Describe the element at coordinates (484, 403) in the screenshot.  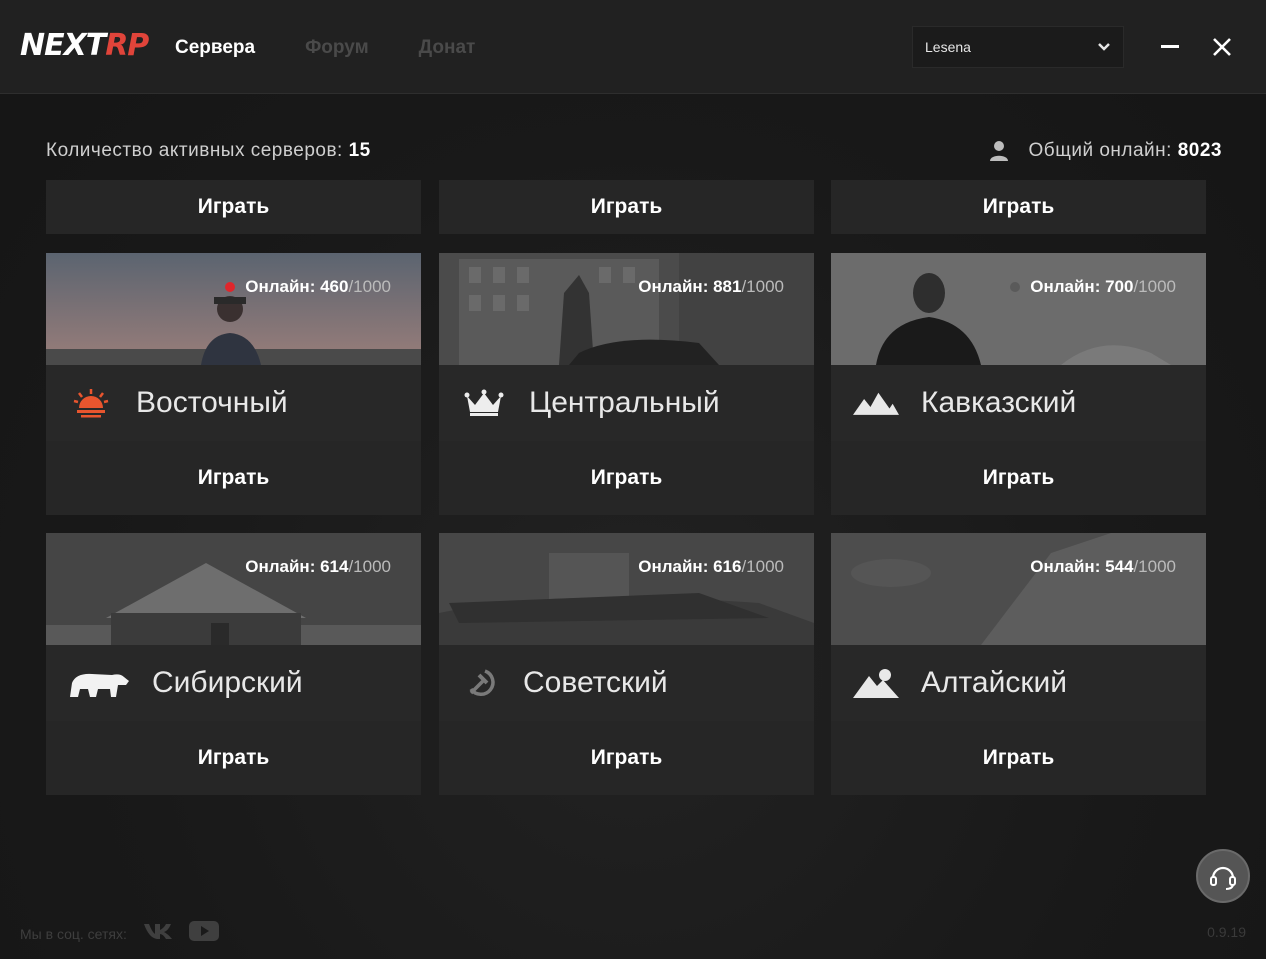
I see `crown-icon` at that location.